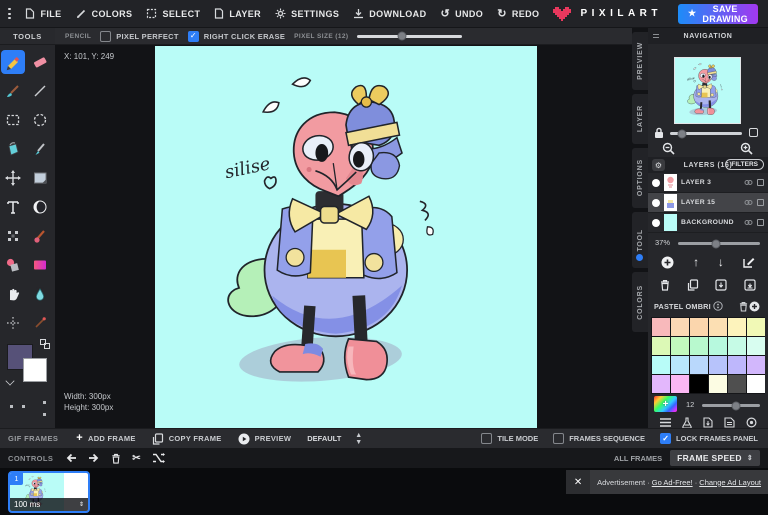  I want to click on filters-button: FILTERS, so click(744, 164).